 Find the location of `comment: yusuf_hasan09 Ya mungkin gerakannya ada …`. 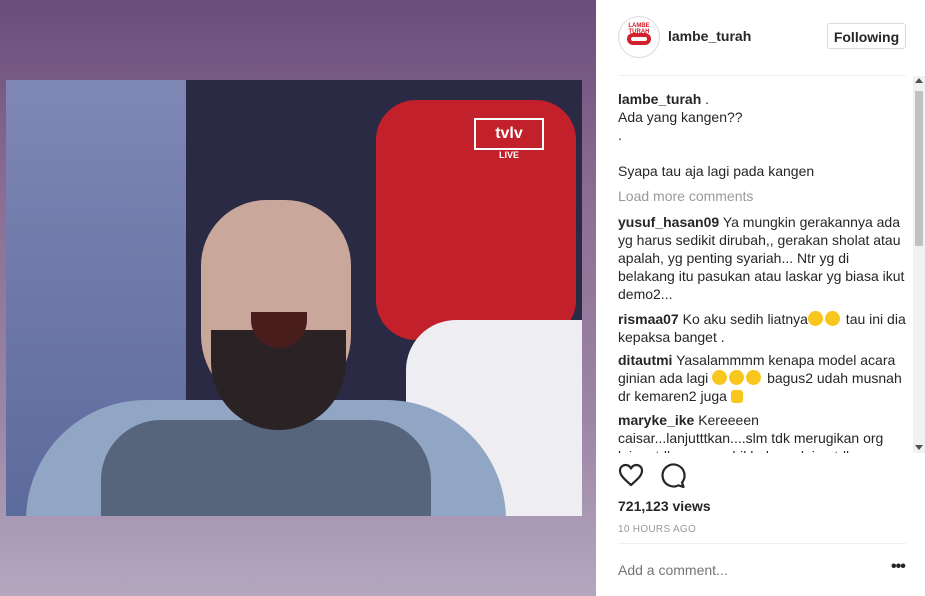

comment: yusuf_hasan09 Ya mungkin gerakannya ada … is located at coordinates (763, 258).